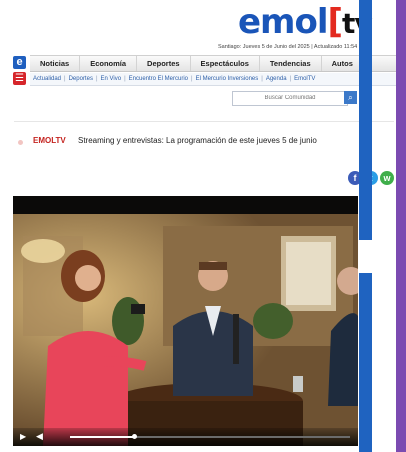 The image size is (406, 452). What do you see at coordinates (365, 362) in the screenshot?
I see `decorative-blue-bar-bottom` at bounding box center [365, 362].